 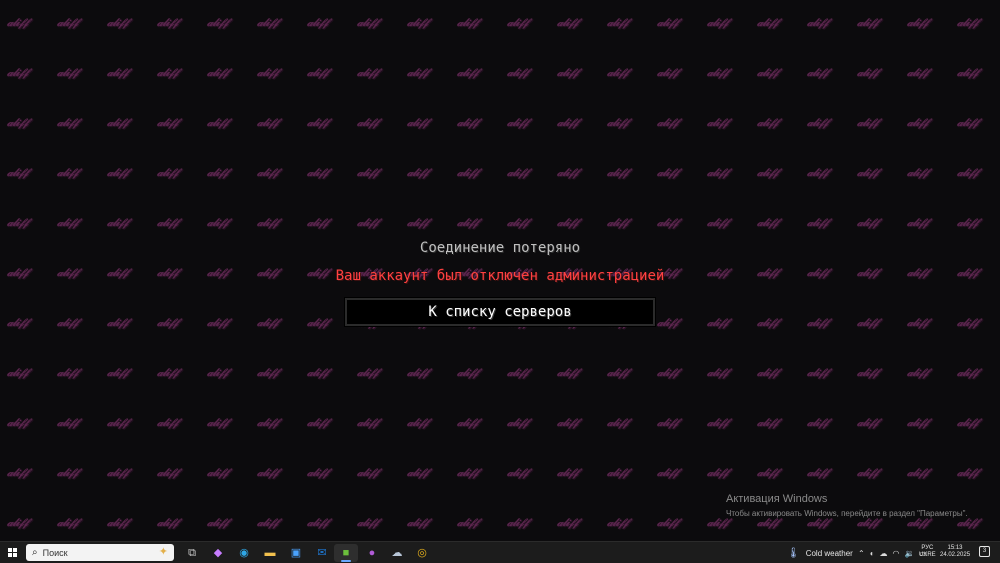 What do you see at coordinates (820, 553) in the screenshot?
I see `weather-widget: 🌡 Cold weather` at bounding box center [820, 553].